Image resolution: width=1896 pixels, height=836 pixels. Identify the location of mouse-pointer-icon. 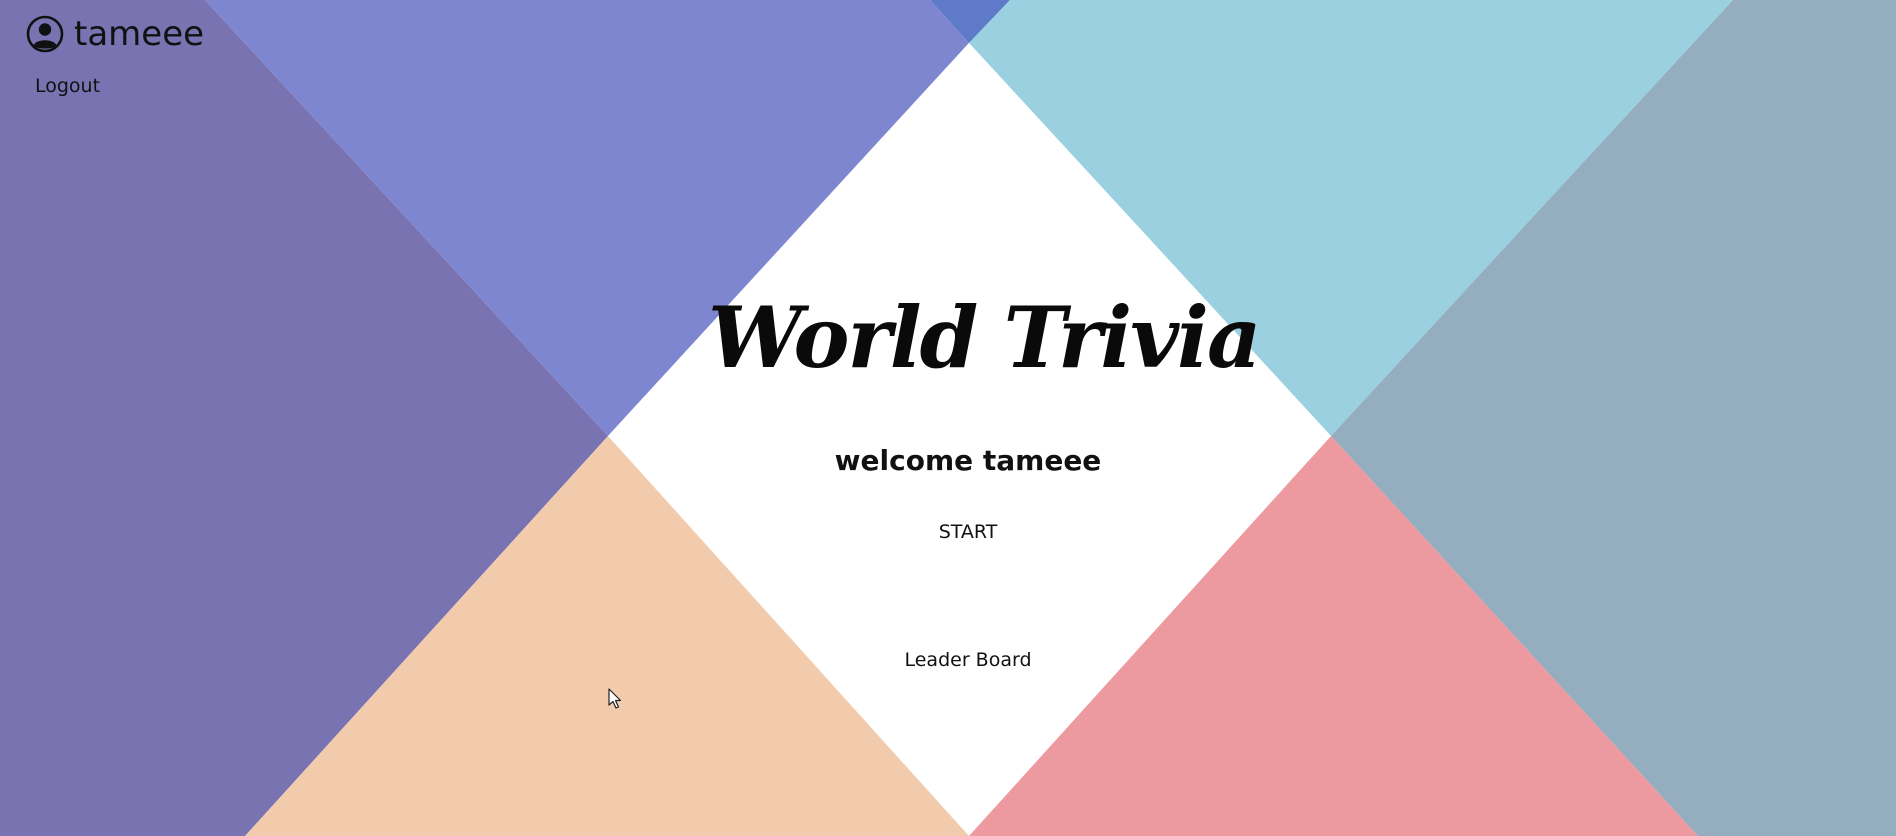
(615, 698).